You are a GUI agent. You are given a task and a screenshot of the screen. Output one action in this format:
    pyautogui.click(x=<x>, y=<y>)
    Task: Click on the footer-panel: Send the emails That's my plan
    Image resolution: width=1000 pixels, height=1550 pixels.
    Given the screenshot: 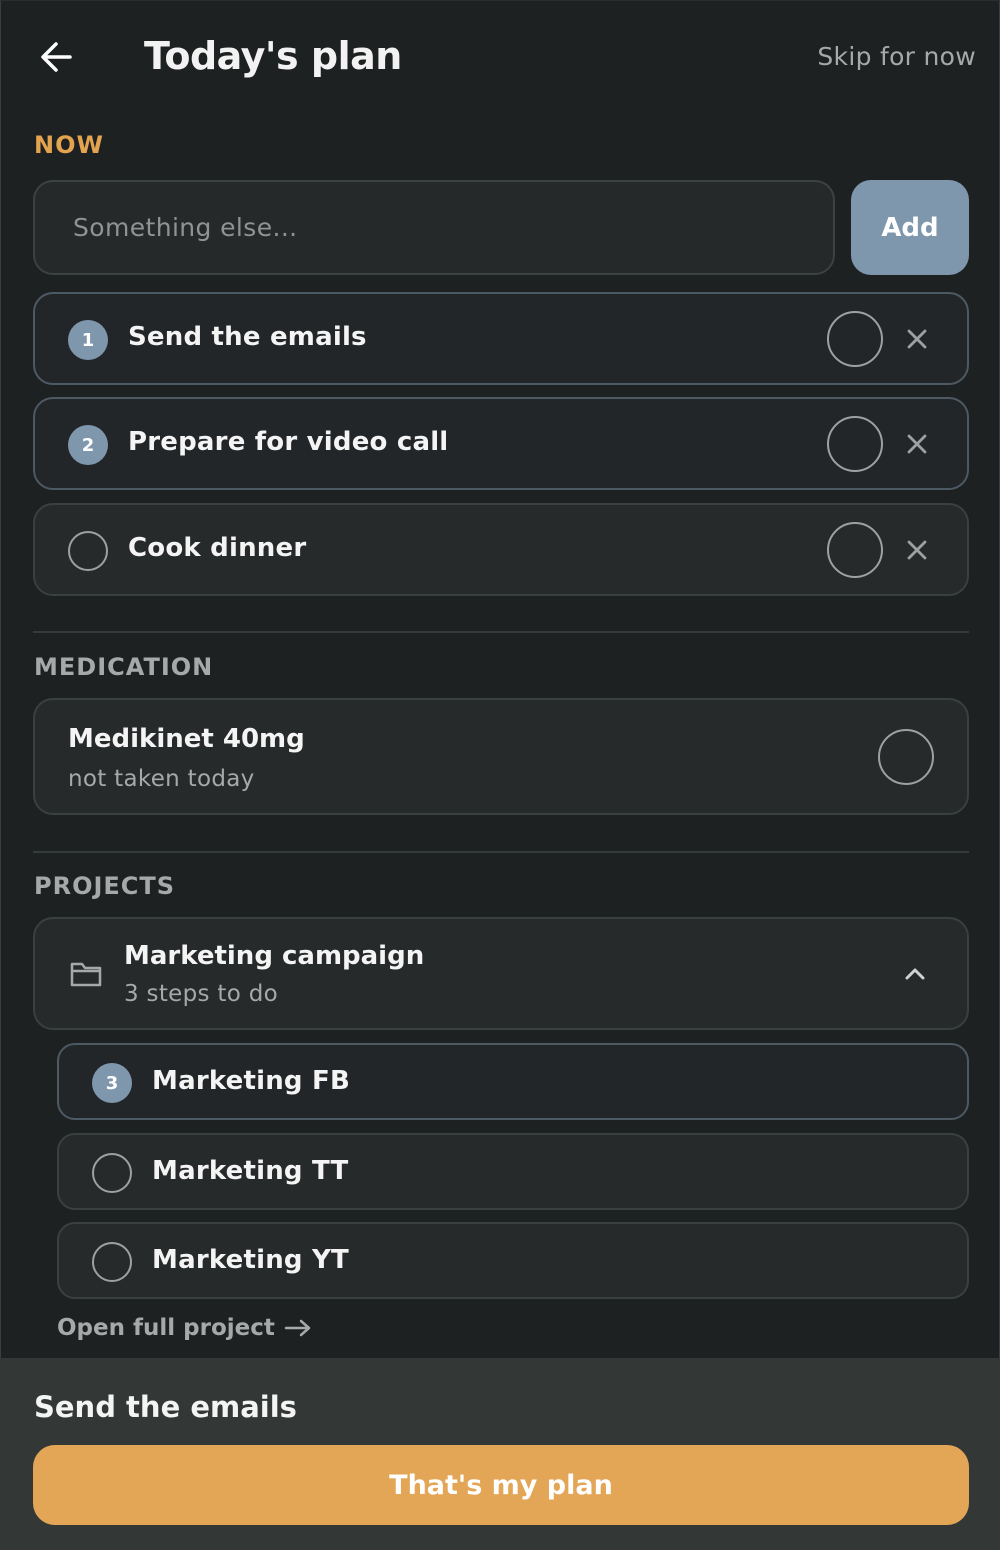 What is the action you would take?
    pyautogui.click(x=500, y=1454)
    